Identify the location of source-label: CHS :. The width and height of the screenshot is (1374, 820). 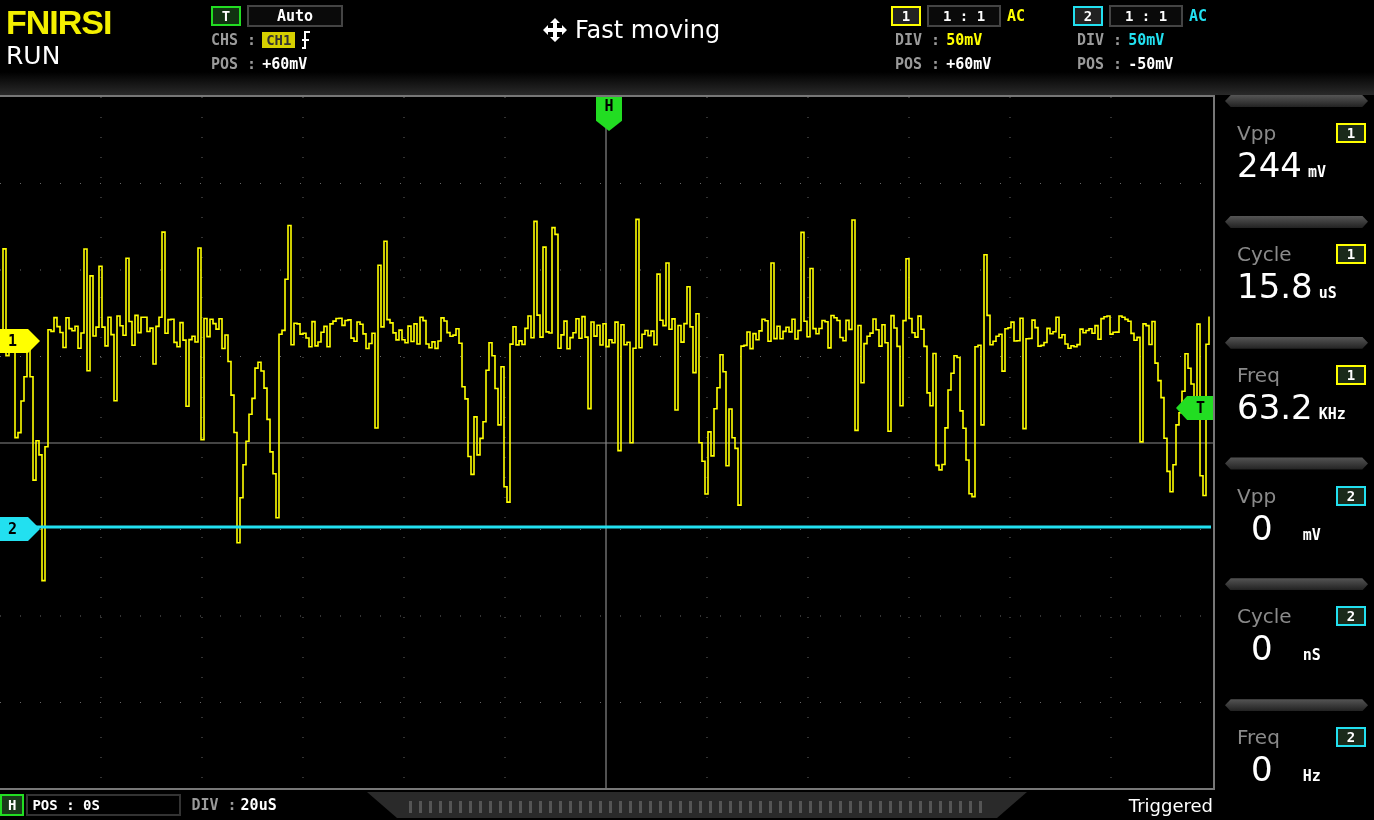
(234, 40).